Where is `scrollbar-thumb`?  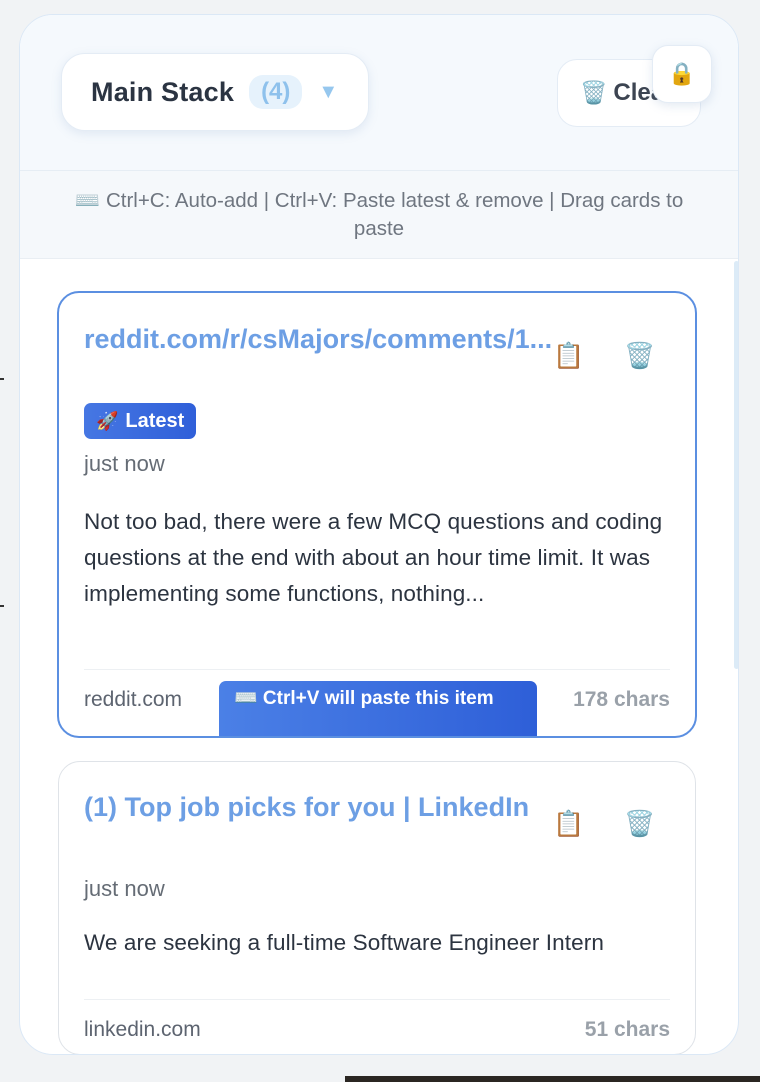 scrollbar-thumb is located at coordinates (736, 465).